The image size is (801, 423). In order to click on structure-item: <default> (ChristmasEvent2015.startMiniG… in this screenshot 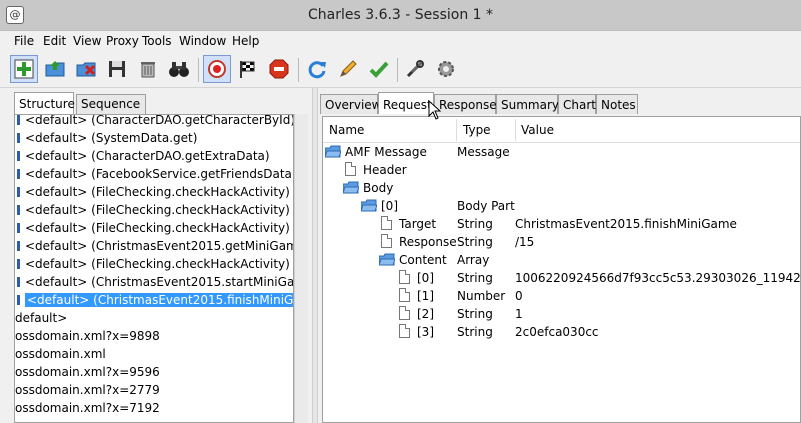, I will do `click(154, 282)`.